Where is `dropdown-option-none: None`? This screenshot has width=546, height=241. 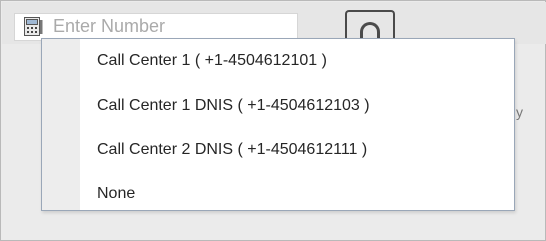 dropdown-option-none: None is located at coordinates (116, 194).